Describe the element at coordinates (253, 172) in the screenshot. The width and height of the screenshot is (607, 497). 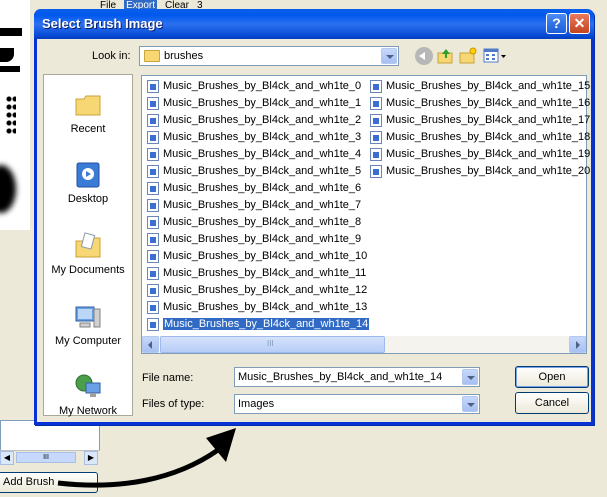
I see `file-item: Music_Brushes_by_Bl4ck_and_wh1te_5` at that location.